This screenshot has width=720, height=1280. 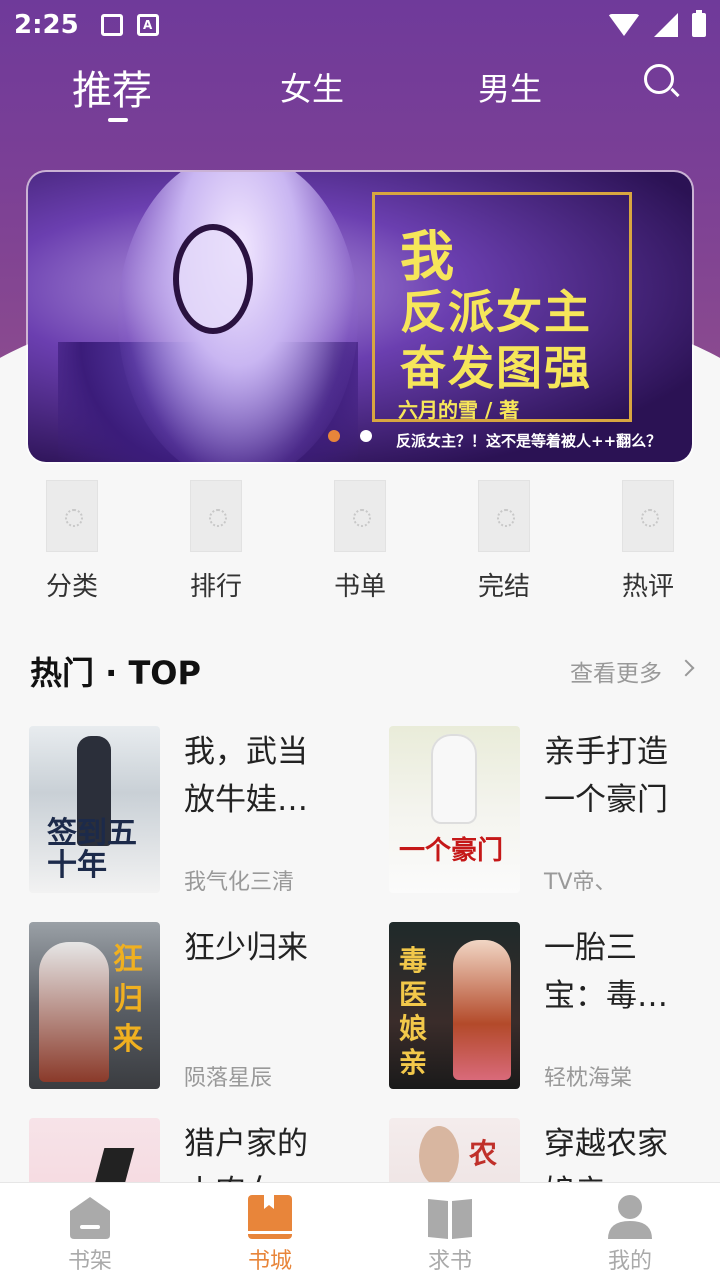 I want to click on bookstore-icon, so click(x=270, y=1217).